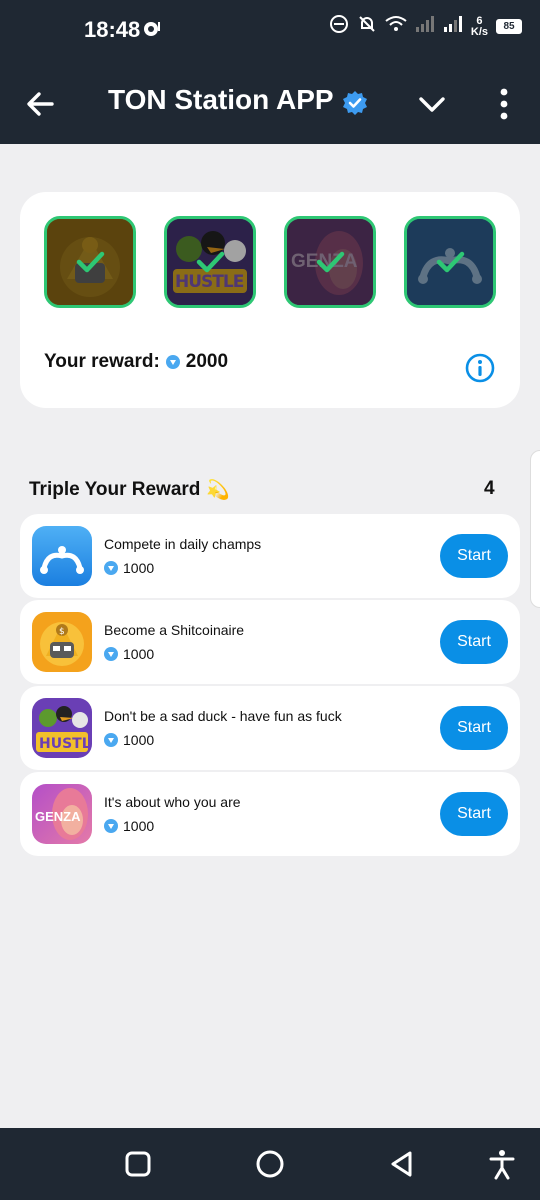 This screenshot has height=1200, width=540. I want to click on system-nav-bar, so click(270, 1164).